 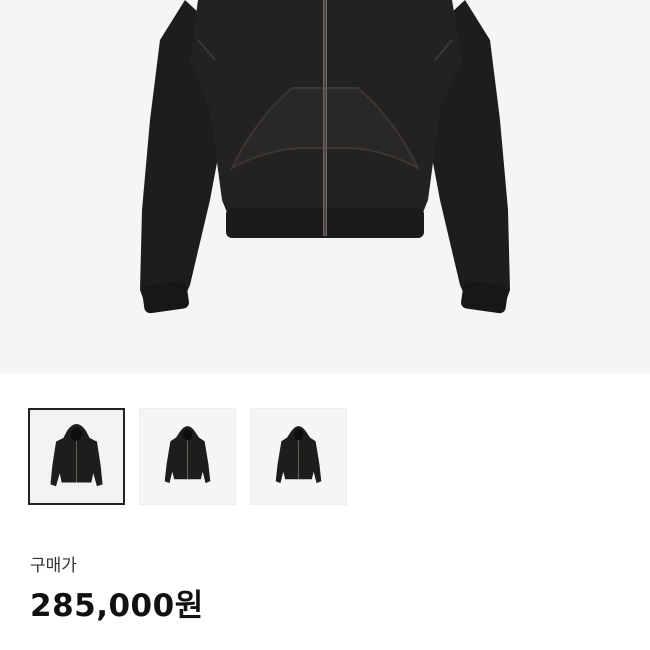 What do you see at coordinates (53, 566) in the screenshot?
I see `price-label: 구매가` at bounding box center [53, 566].